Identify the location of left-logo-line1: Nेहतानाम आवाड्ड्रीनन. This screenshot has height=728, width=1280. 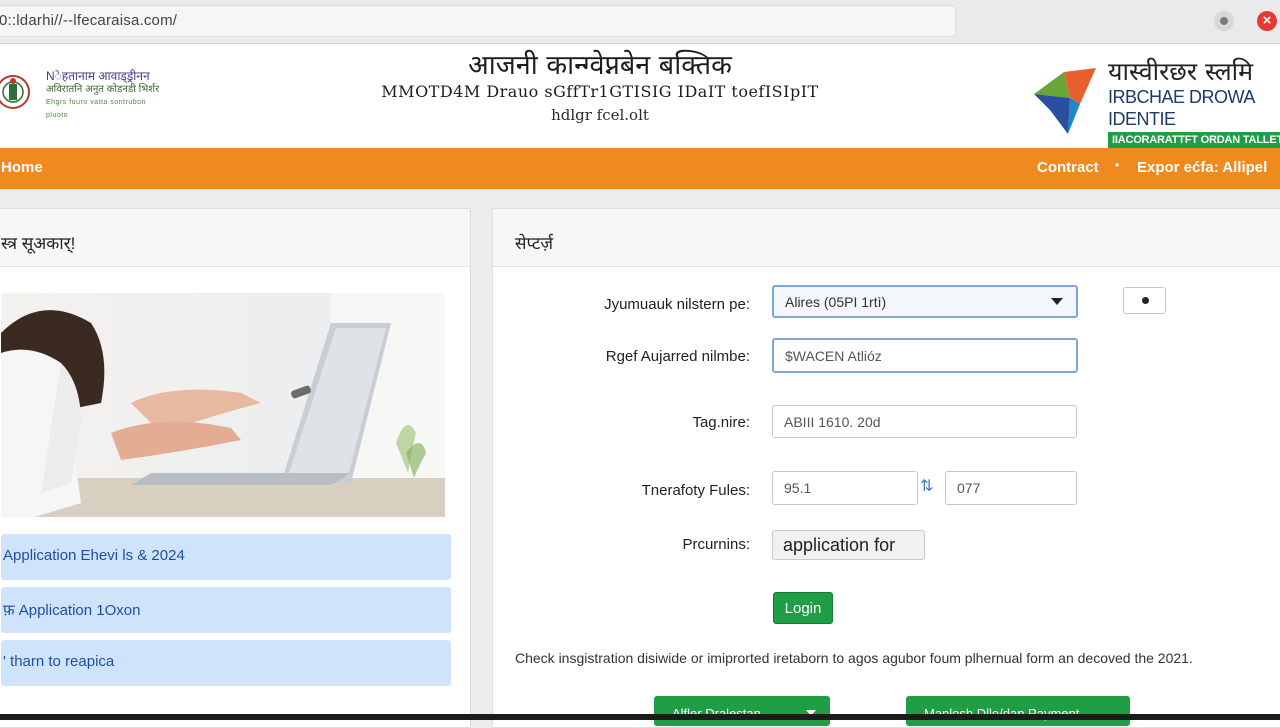
(98, 76).